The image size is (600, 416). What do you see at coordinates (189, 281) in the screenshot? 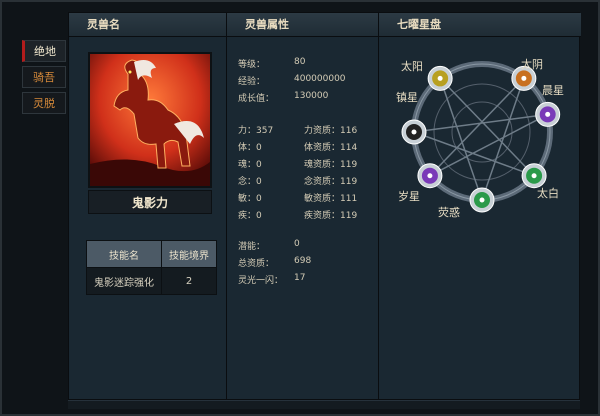
I see `skill-level: 2` at bounding box center [189, 281].